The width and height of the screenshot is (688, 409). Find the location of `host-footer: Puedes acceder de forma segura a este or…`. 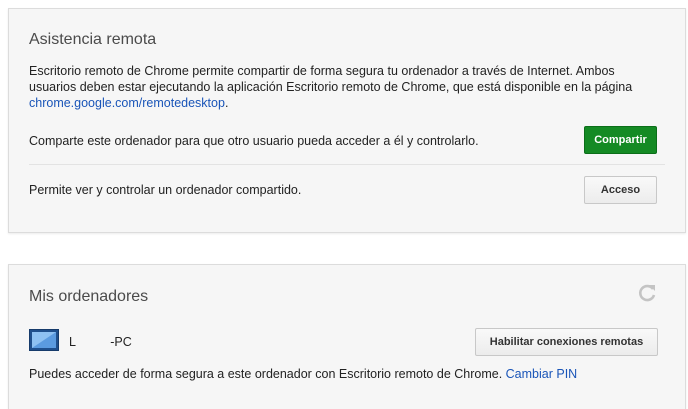

host-footer: Puedes acceder de forma segura a este or… is located at coordinates (303, 374).